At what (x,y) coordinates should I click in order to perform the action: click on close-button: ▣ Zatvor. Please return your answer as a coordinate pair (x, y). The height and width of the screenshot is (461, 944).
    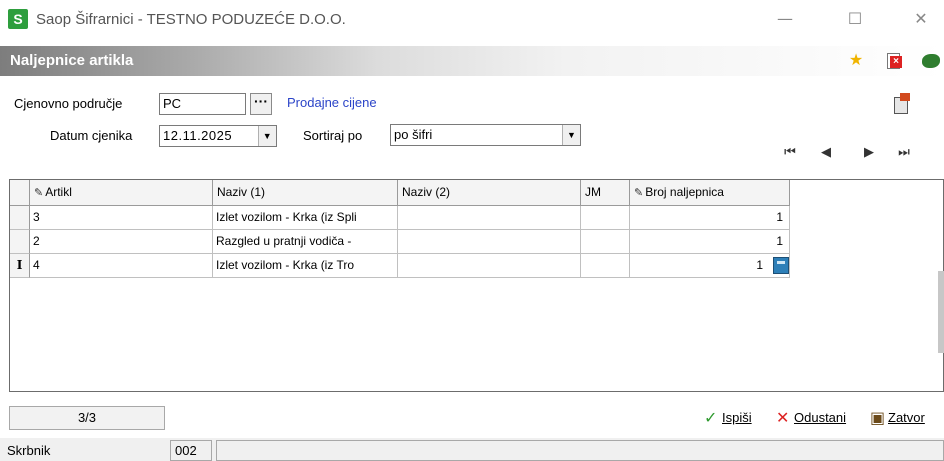
    Looking at the image, I should click on (897, 418).